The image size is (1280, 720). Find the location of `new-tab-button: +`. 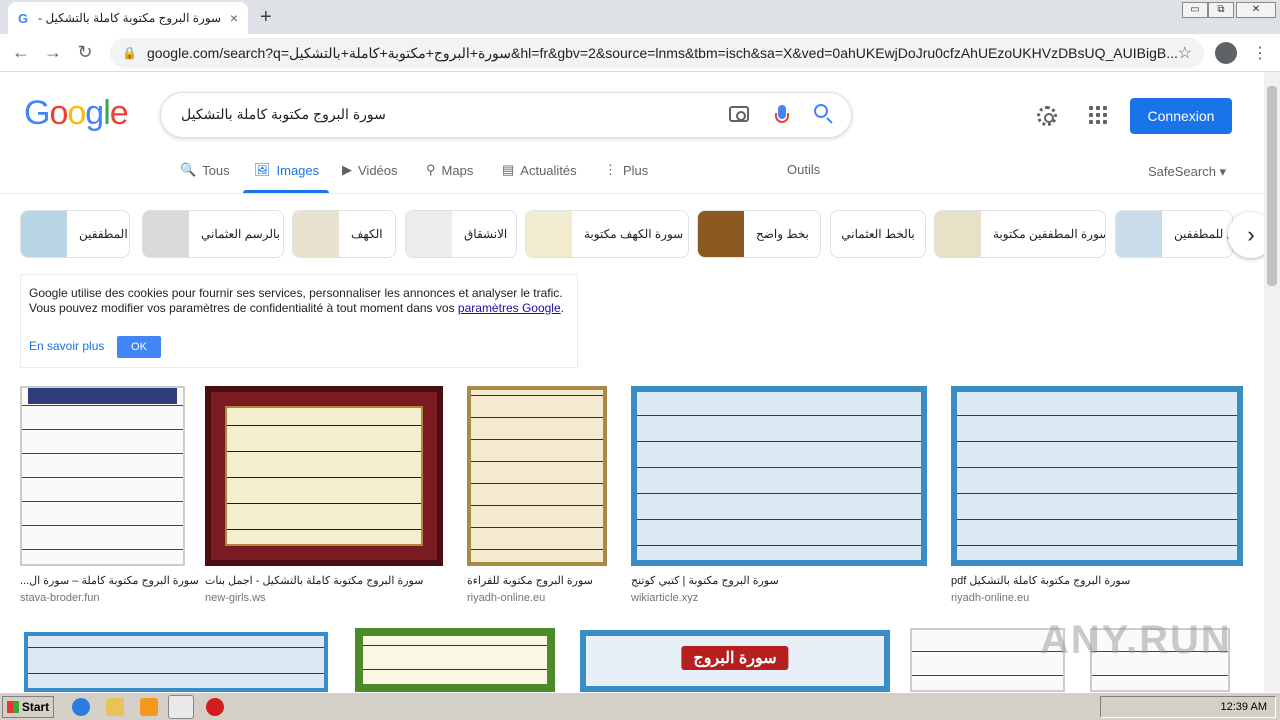

new-tab-button: + is located at coordinates (266, 17).